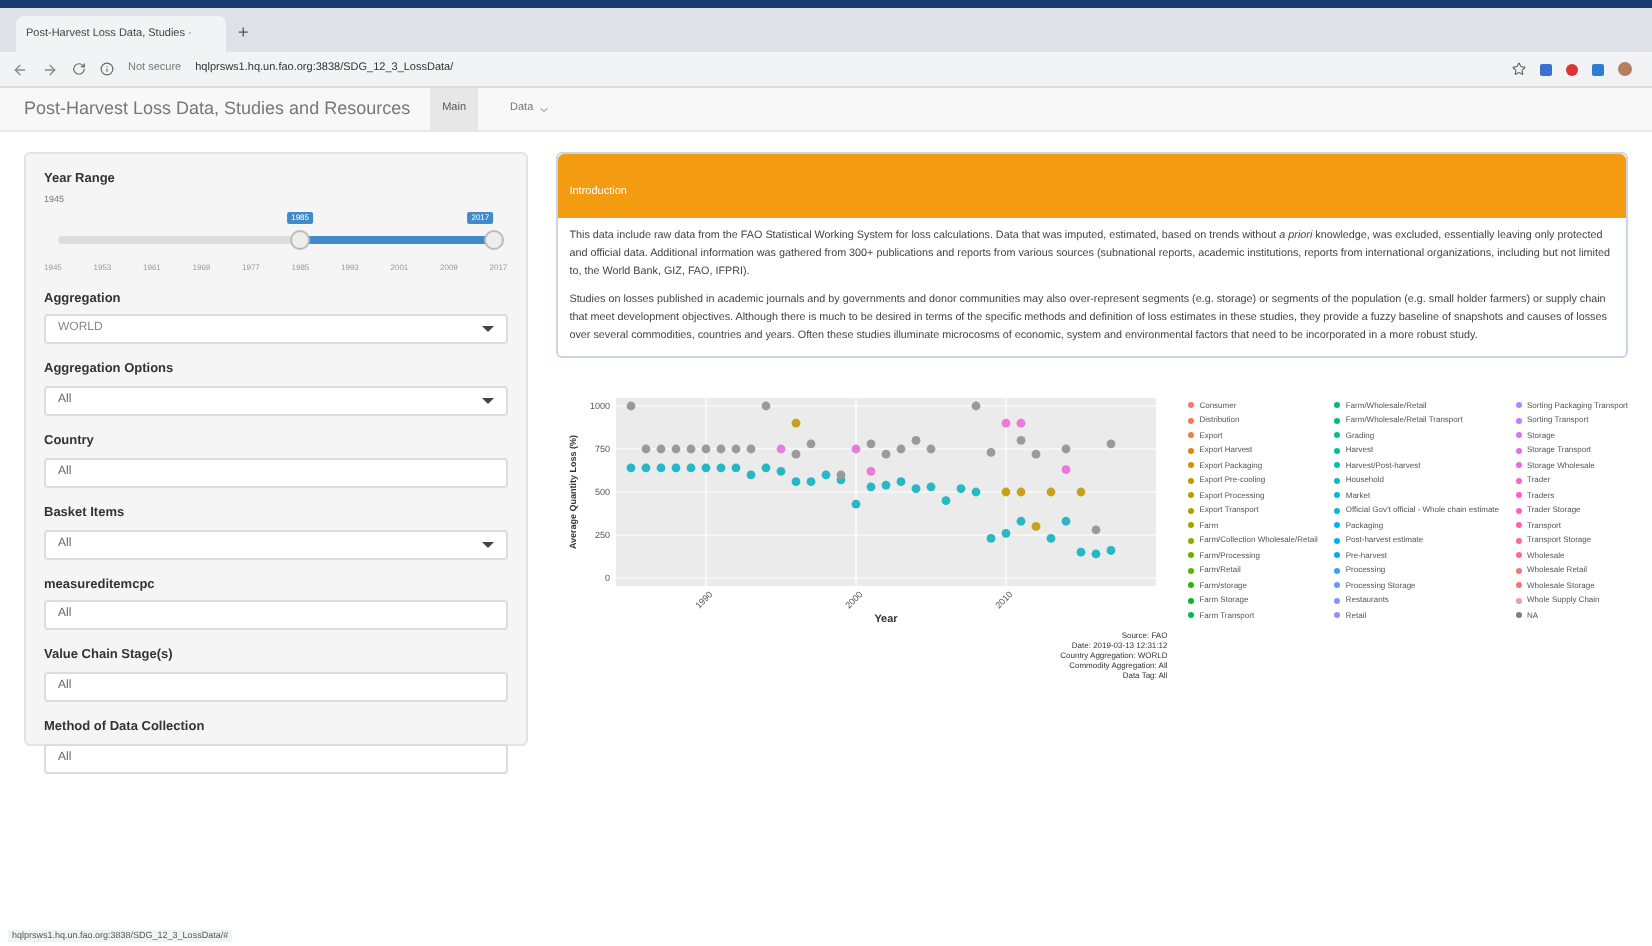  Describe the element at coordinates (243, 32) in the screenshot. I see `new-tab-button: +` at that location.